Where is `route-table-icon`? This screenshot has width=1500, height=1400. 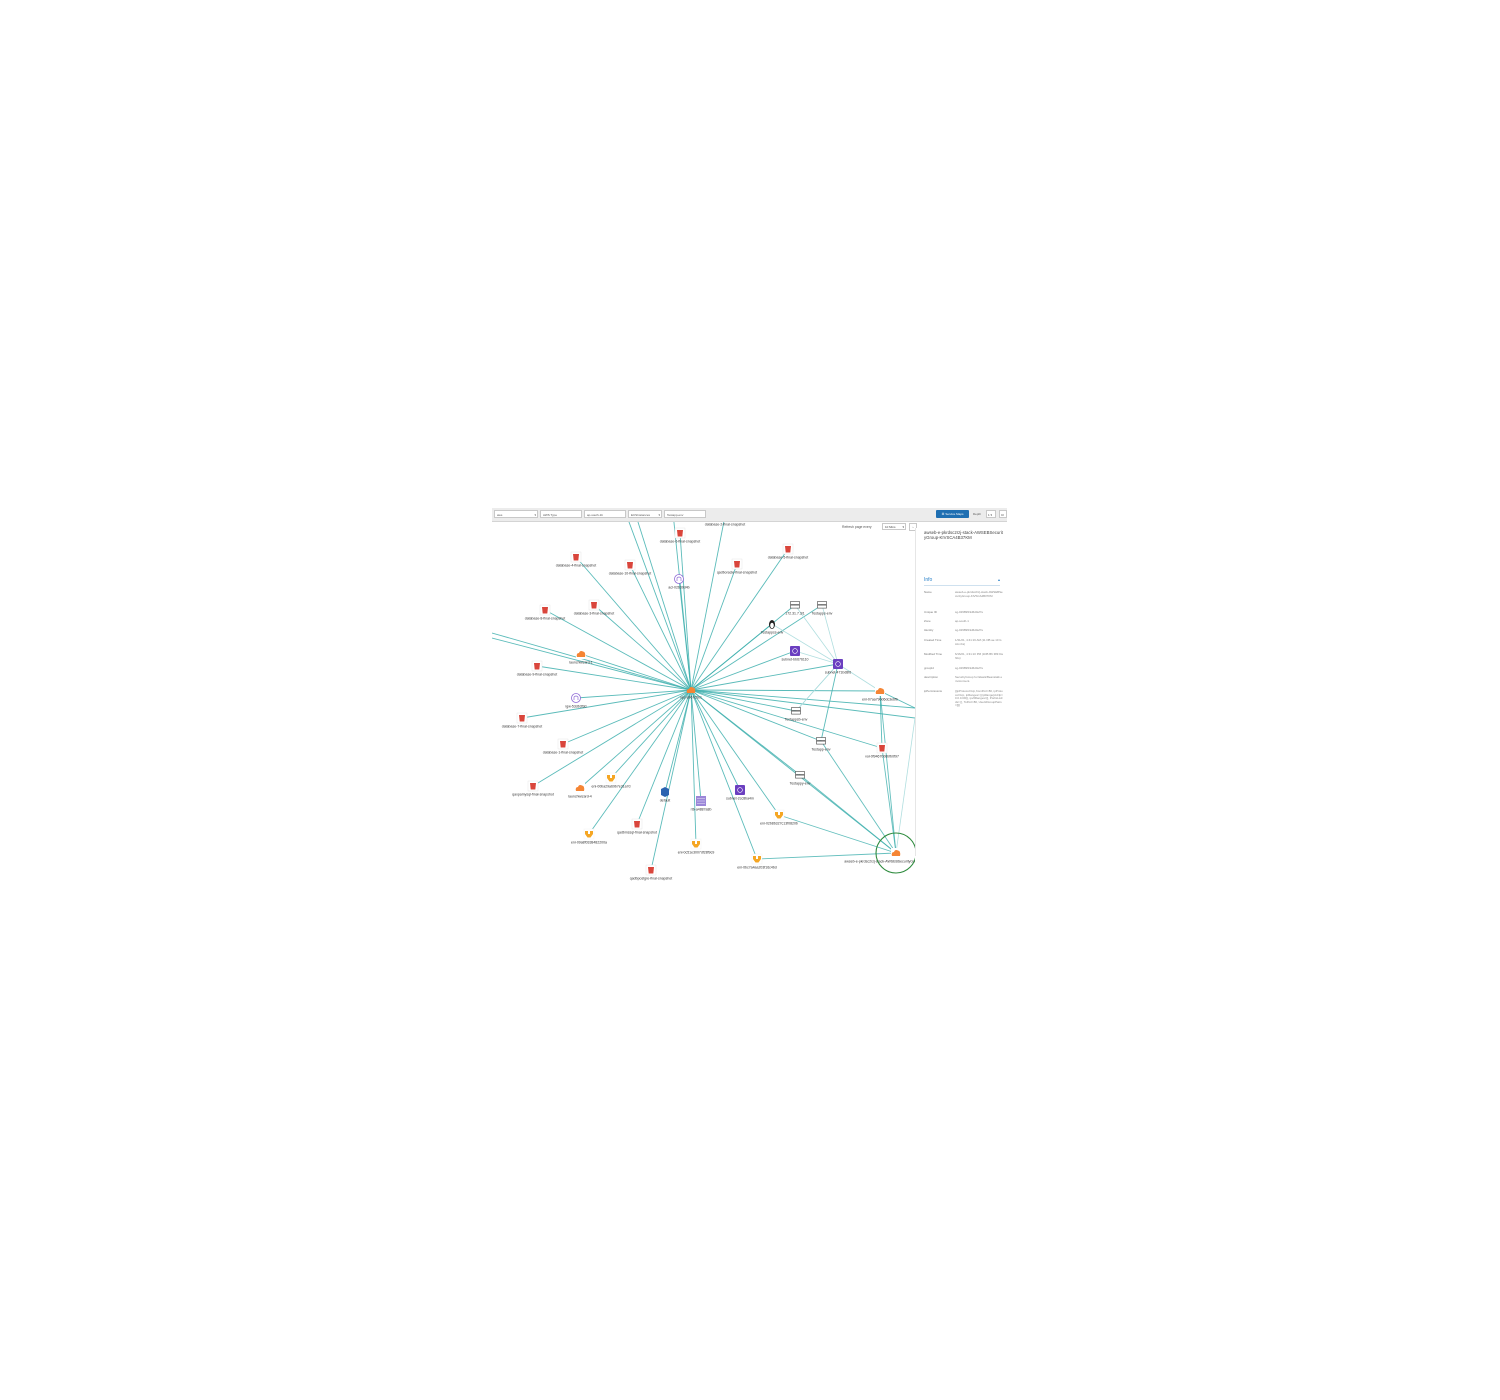 route-table-icon is located at coordinates (701, 801).